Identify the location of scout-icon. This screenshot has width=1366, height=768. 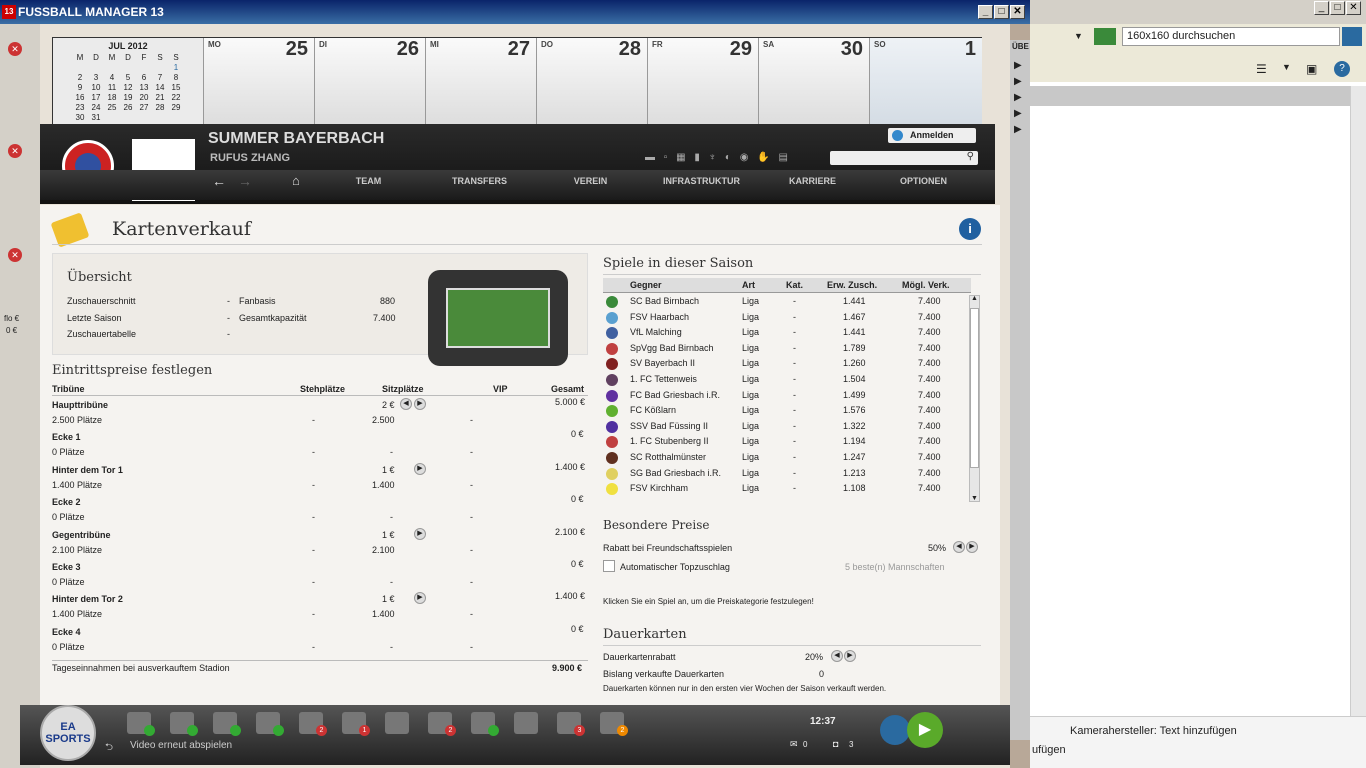
(397, 723).